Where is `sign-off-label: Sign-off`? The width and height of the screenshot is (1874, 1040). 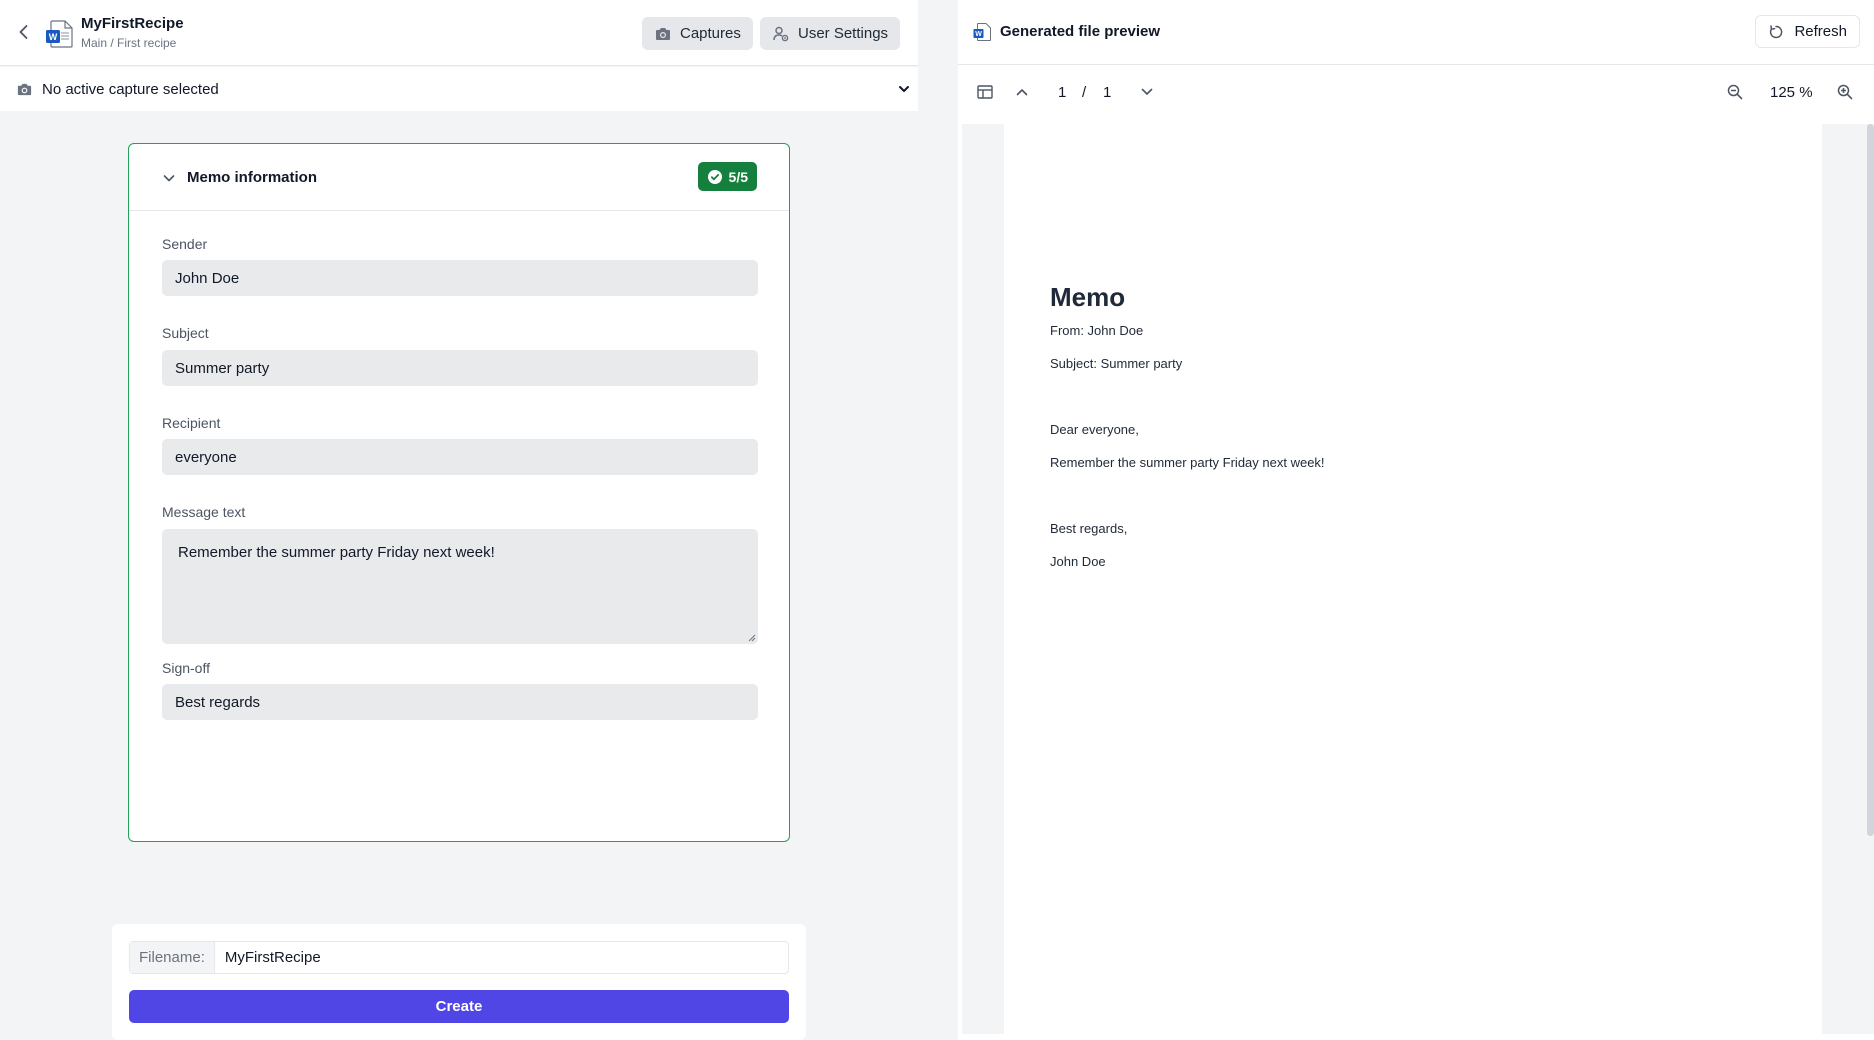 sign-off-label: Sign-off is located at coordinates (186, 668).